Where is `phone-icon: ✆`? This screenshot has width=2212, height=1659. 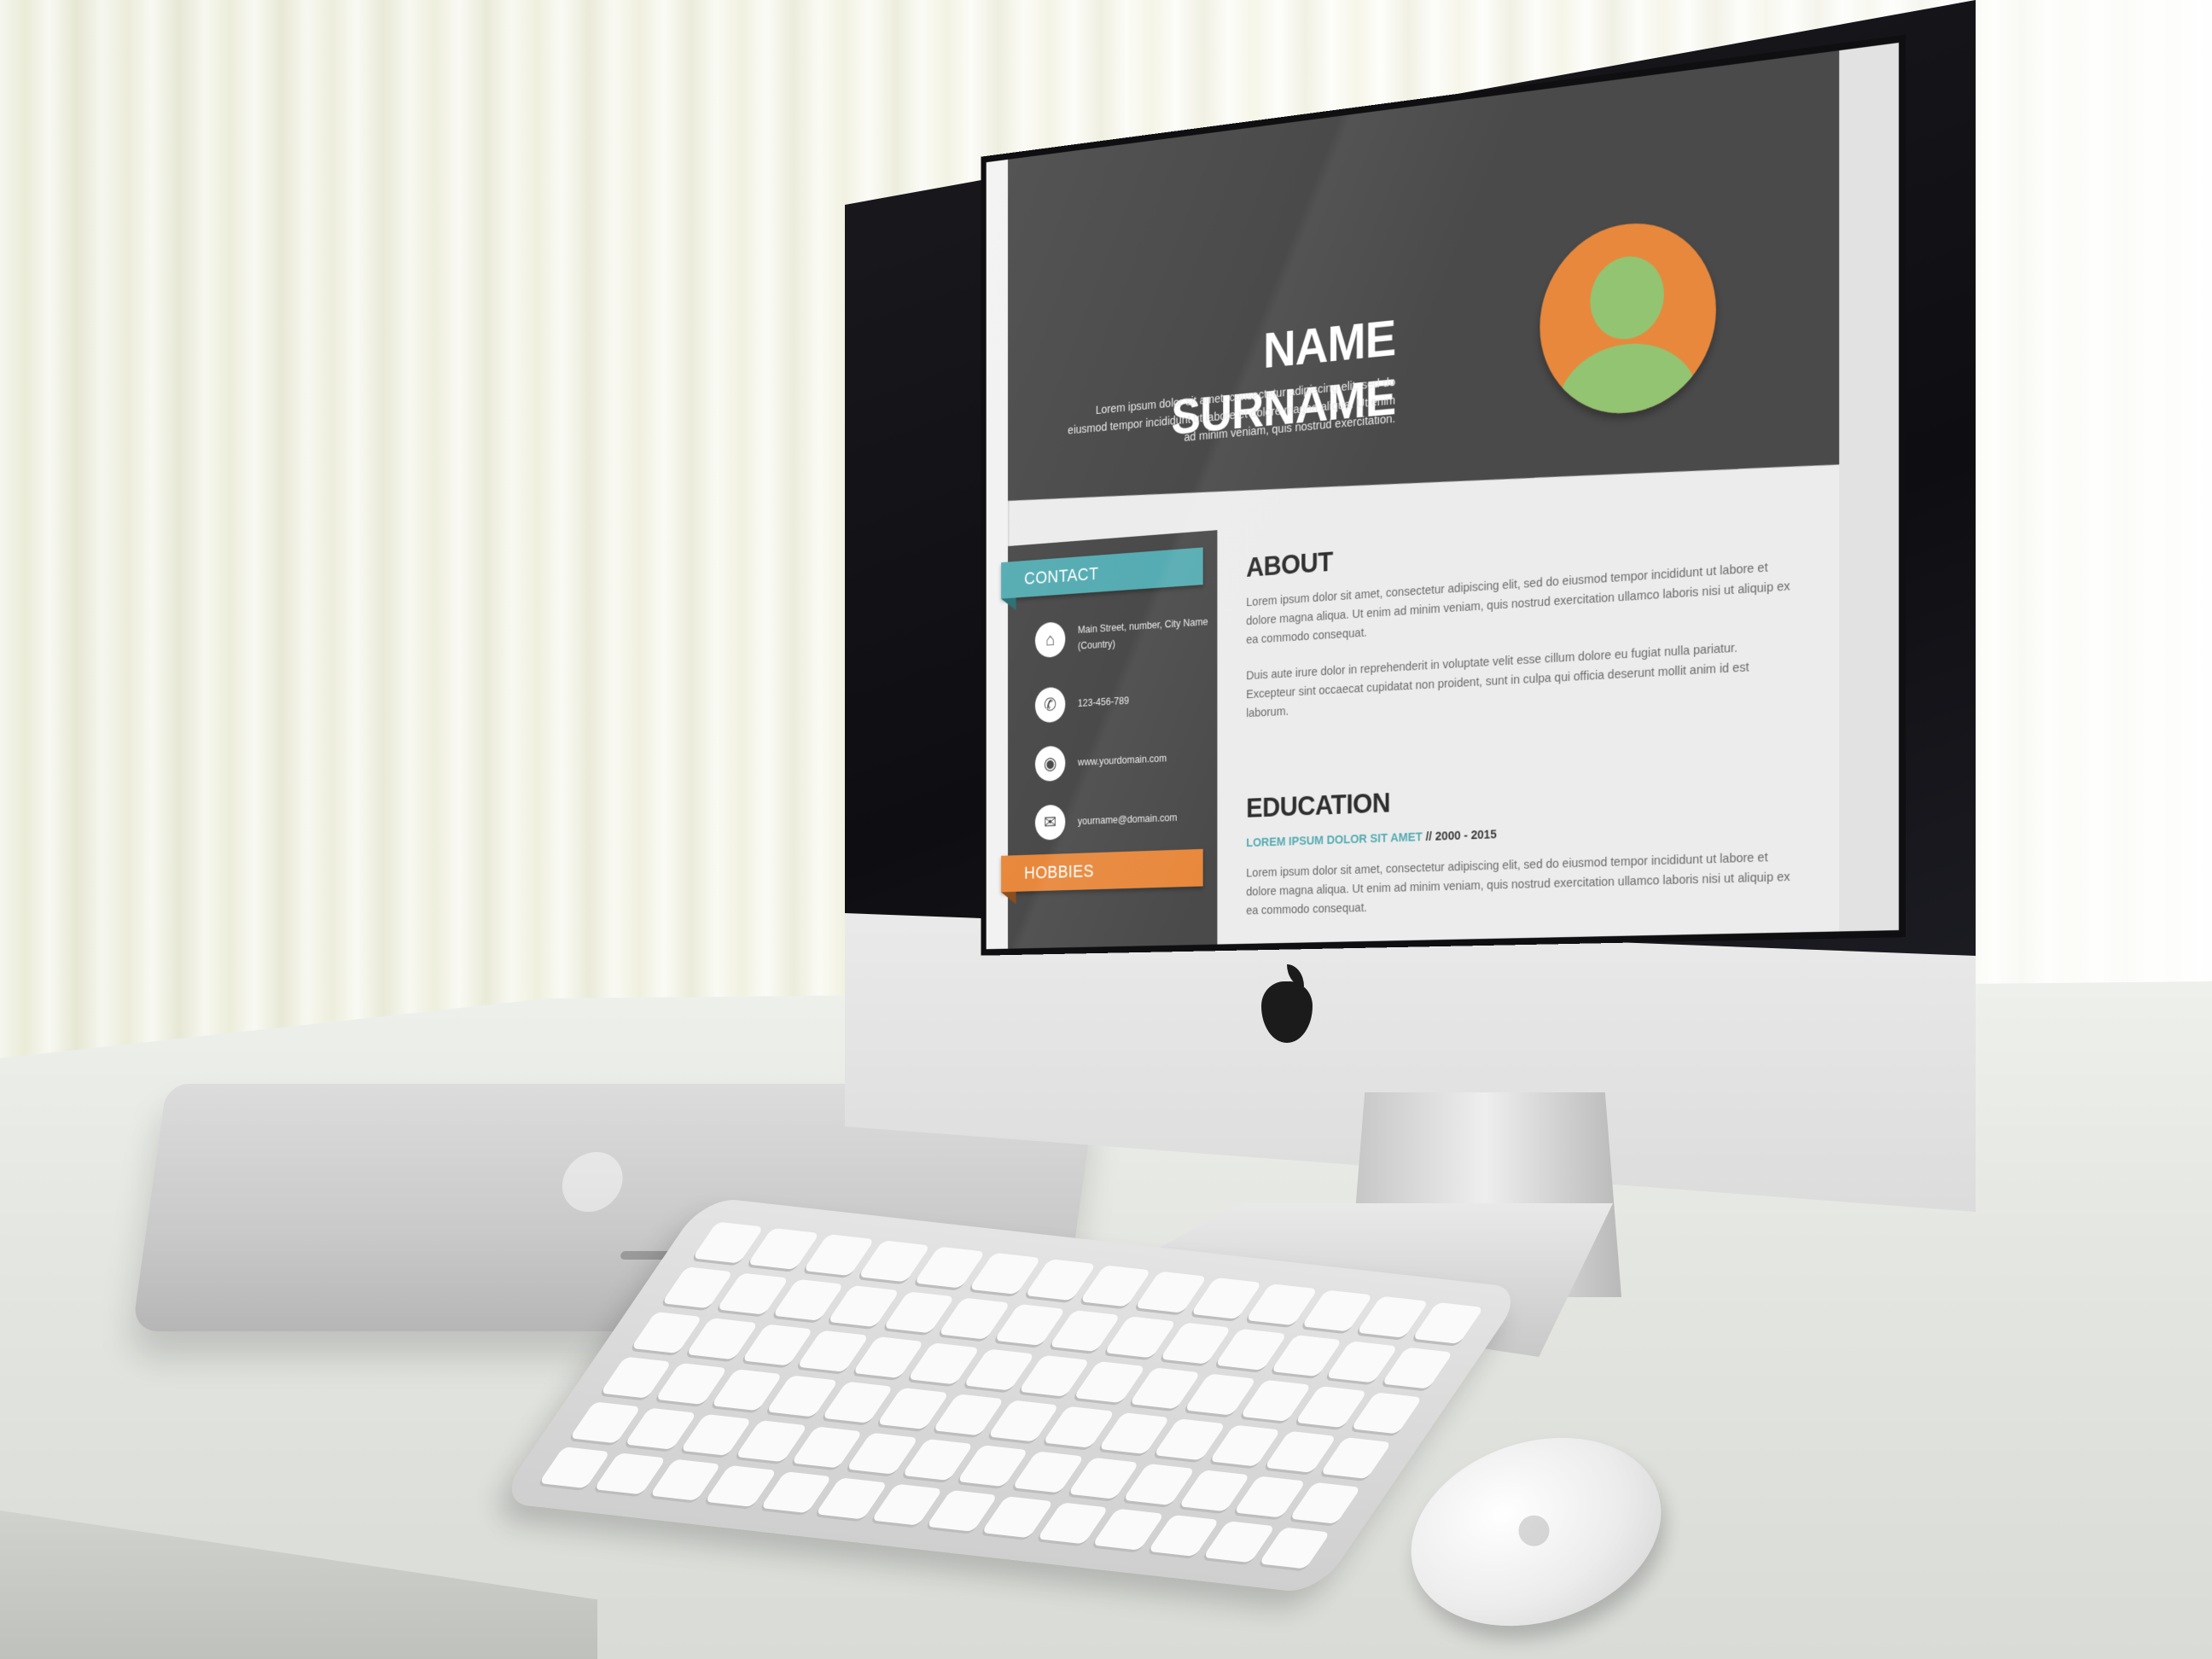 phone-icon: ✆ is located at coordinates (1050, 705).